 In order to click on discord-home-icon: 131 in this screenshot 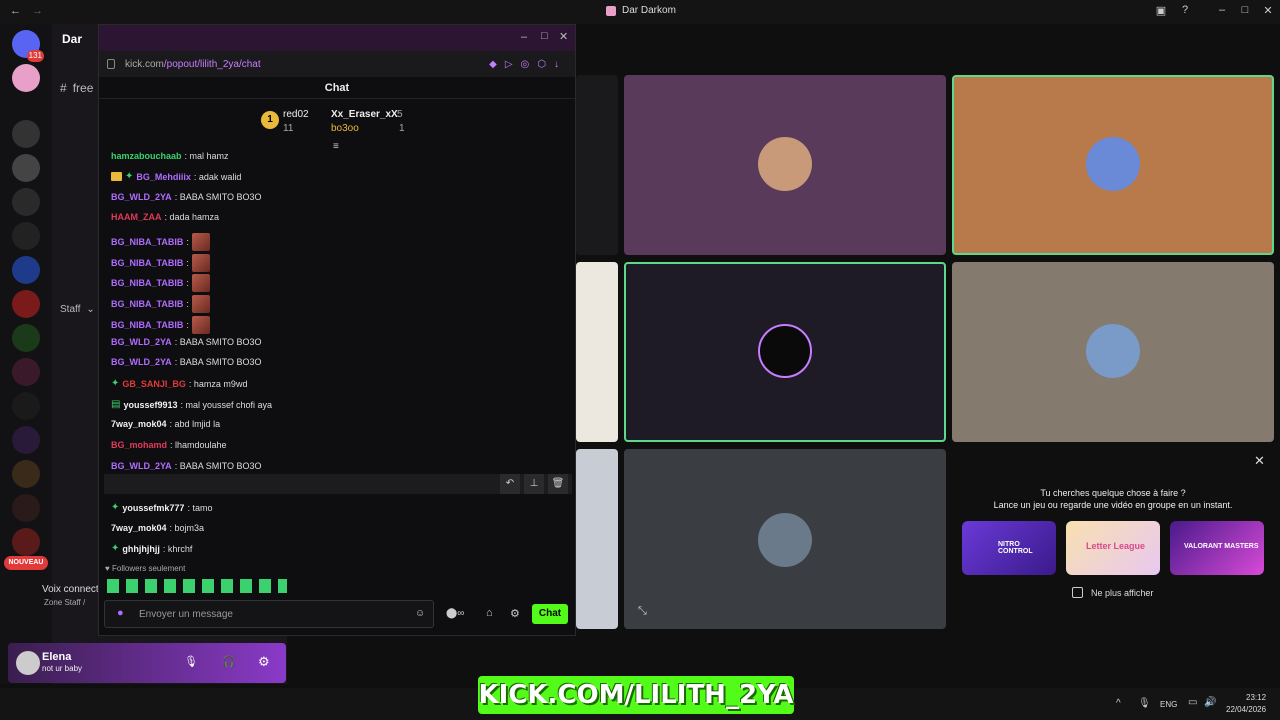, I will do `click(28, 46)`.